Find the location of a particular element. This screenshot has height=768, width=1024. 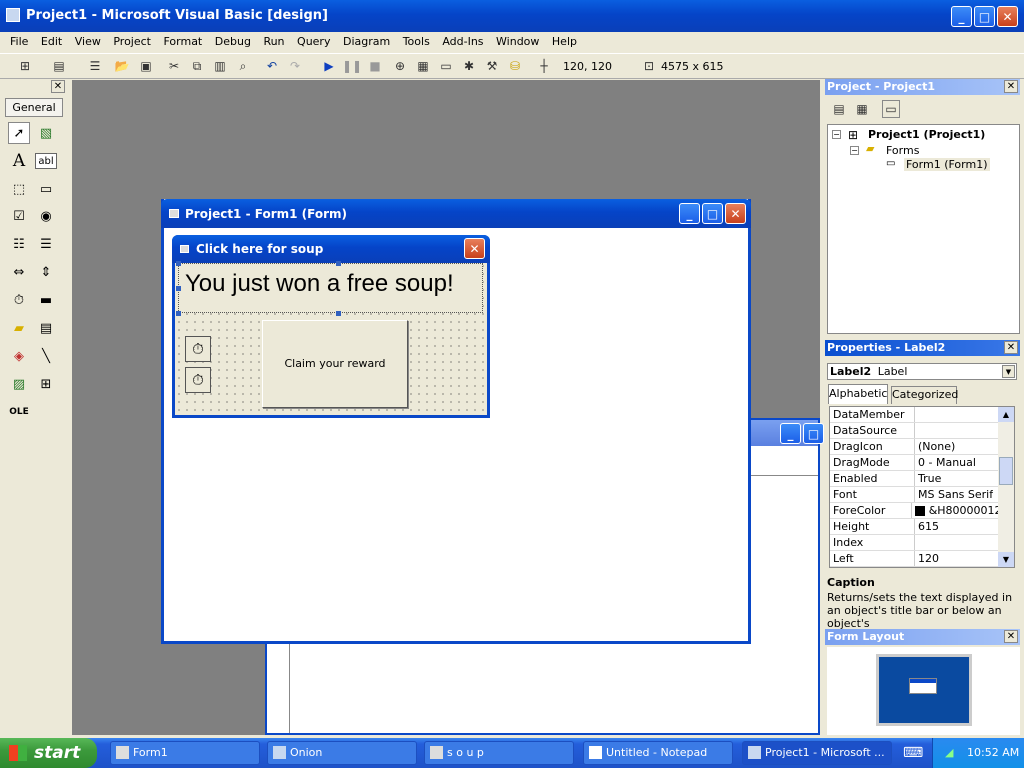

close-button: ✕ is located at coordinates (1007, 16).